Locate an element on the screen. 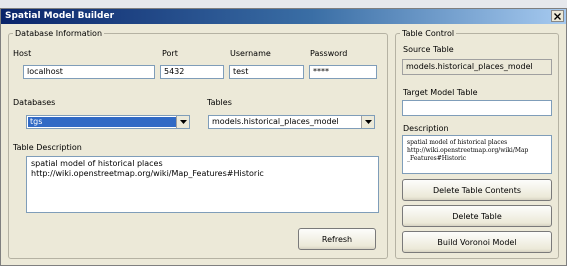 This screenshot has width=567, height=266. source-table-field: models.historical_places_model is located at coordinates (477, 67).